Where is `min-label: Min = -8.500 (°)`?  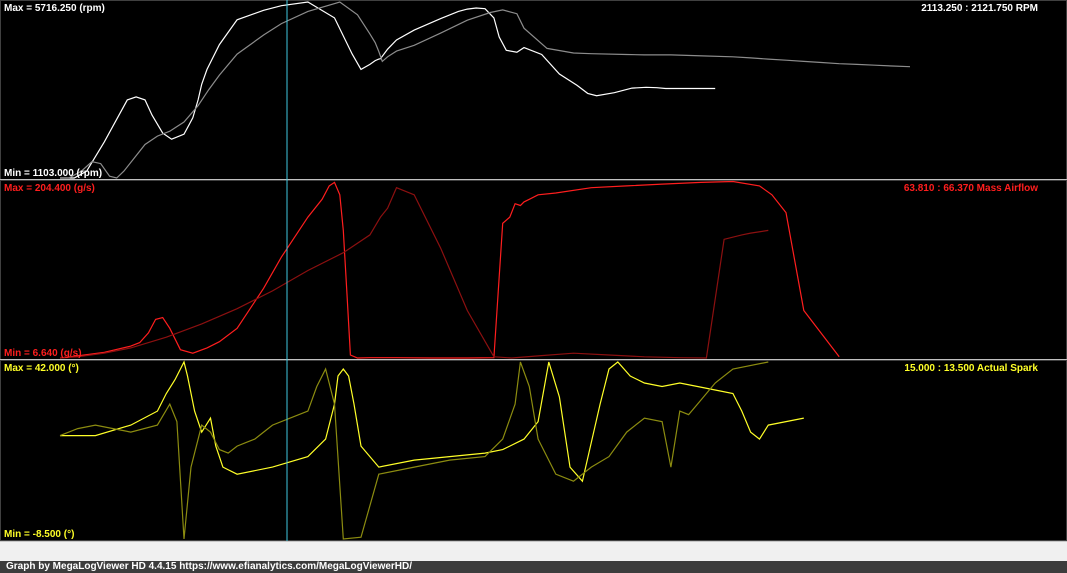
min-label: Min = -8.500 (°) is located at coordinates (39, 534).